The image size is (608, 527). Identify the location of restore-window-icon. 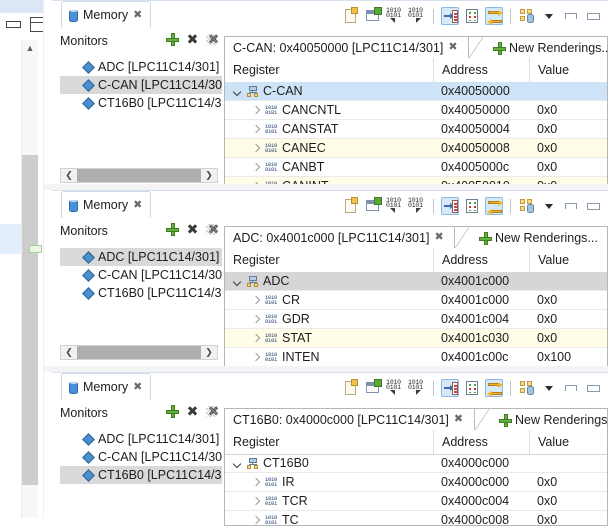
(13, 24).